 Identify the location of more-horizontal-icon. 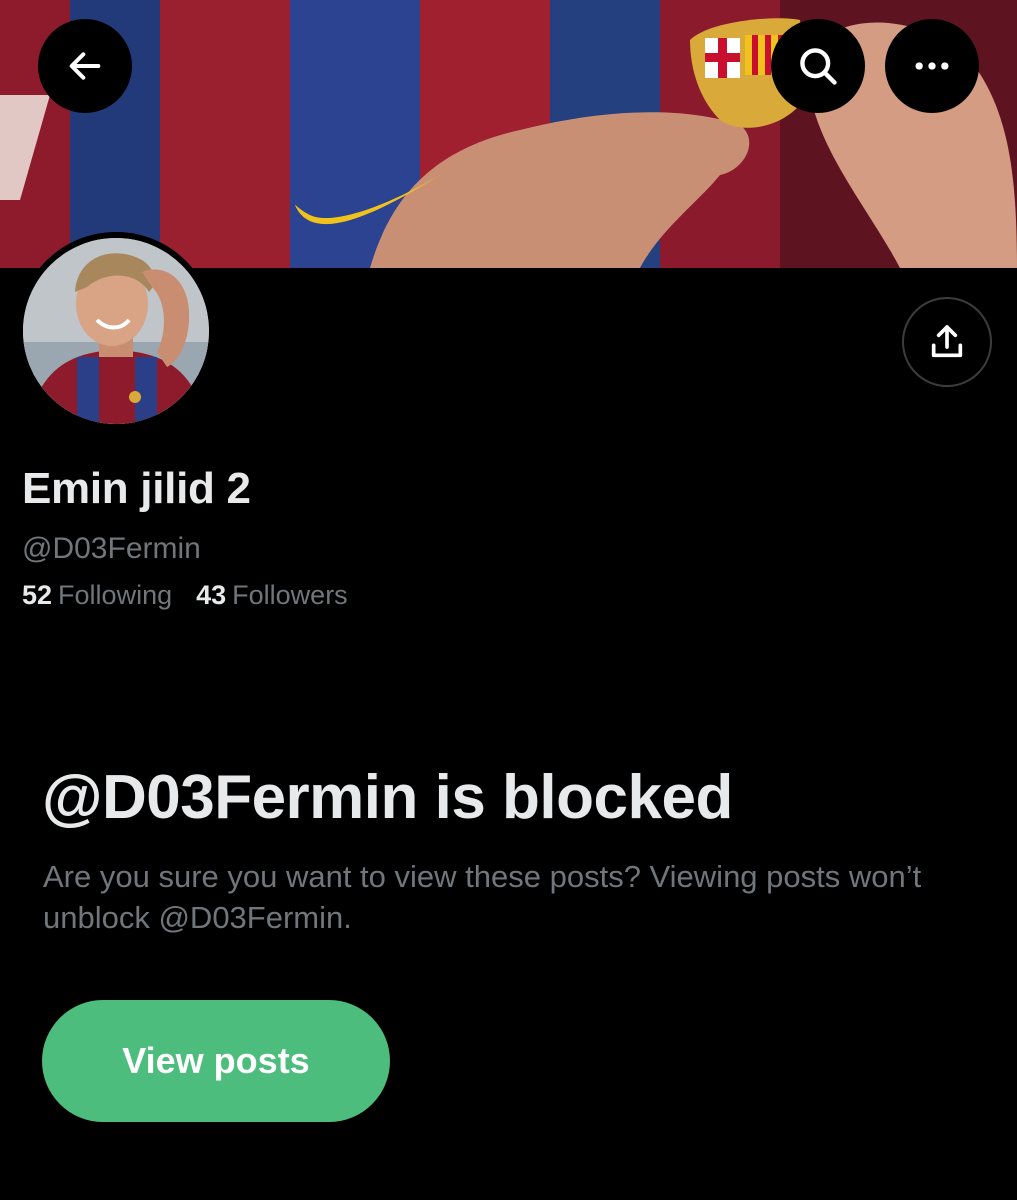
(932, 66).